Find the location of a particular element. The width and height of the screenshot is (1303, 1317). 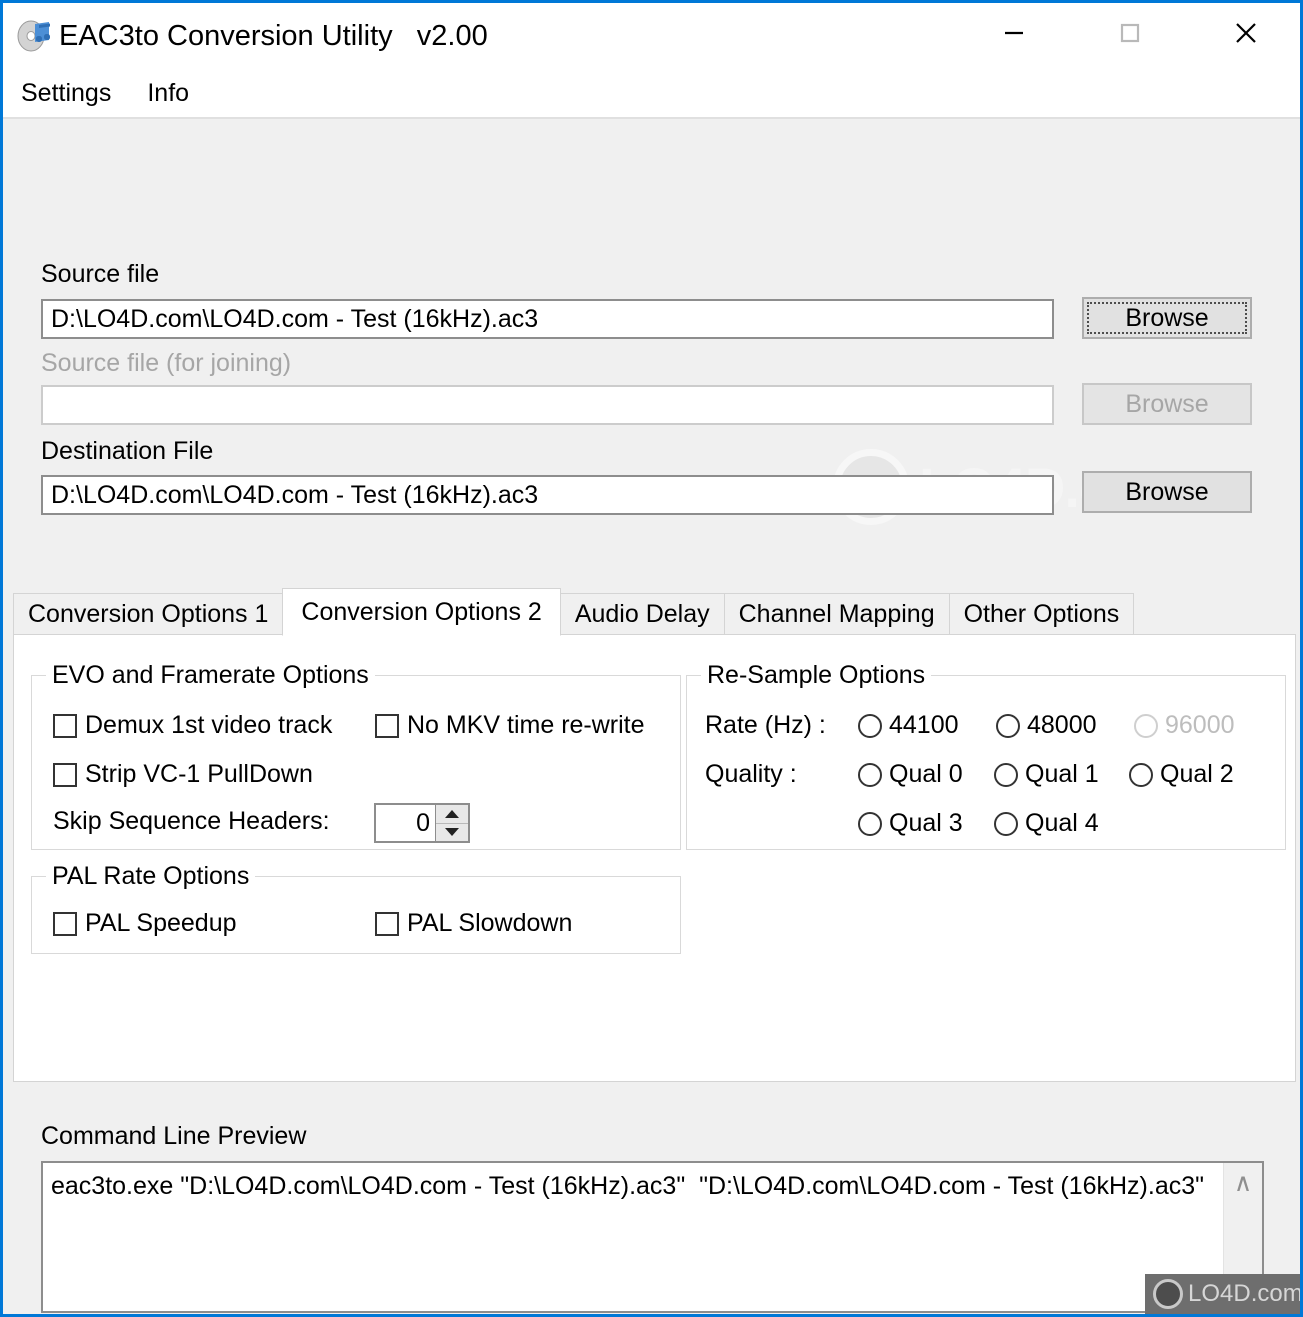

title-bar: EAC3to Conversion Utility v2.00 is located at coordinates (651, 36).